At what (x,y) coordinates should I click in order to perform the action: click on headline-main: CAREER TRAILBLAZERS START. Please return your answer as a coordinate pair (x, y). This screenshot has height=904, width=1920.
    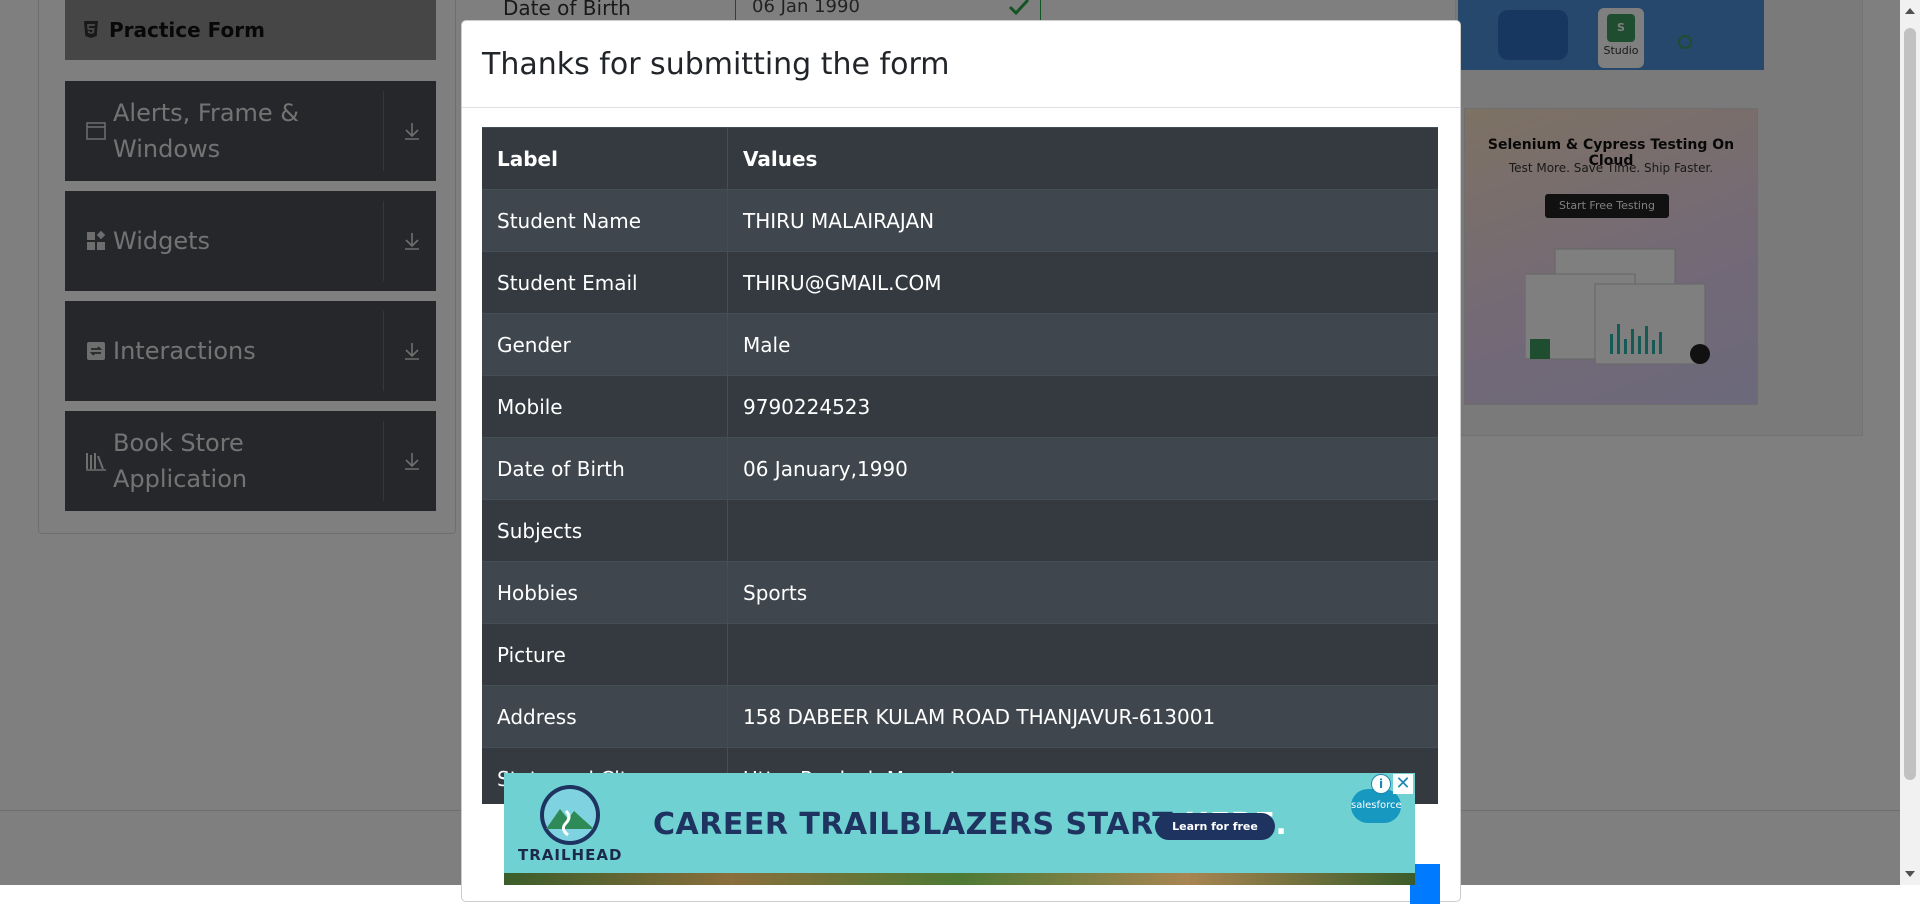
    Looking at the image, I should click on (919, 824).